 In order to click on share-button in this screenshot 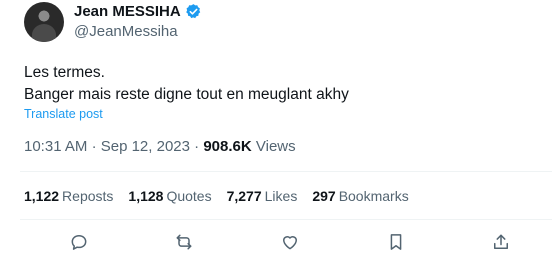, I will do `click(501, 242)`.